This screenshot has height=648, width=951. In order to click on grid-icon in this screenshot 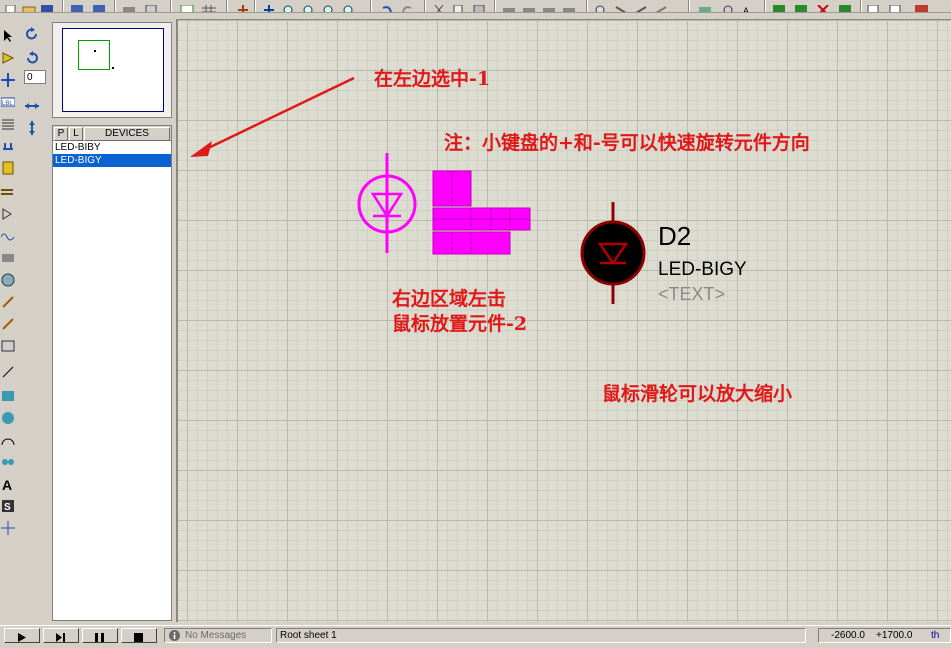, I will do `click(209, 6)`.